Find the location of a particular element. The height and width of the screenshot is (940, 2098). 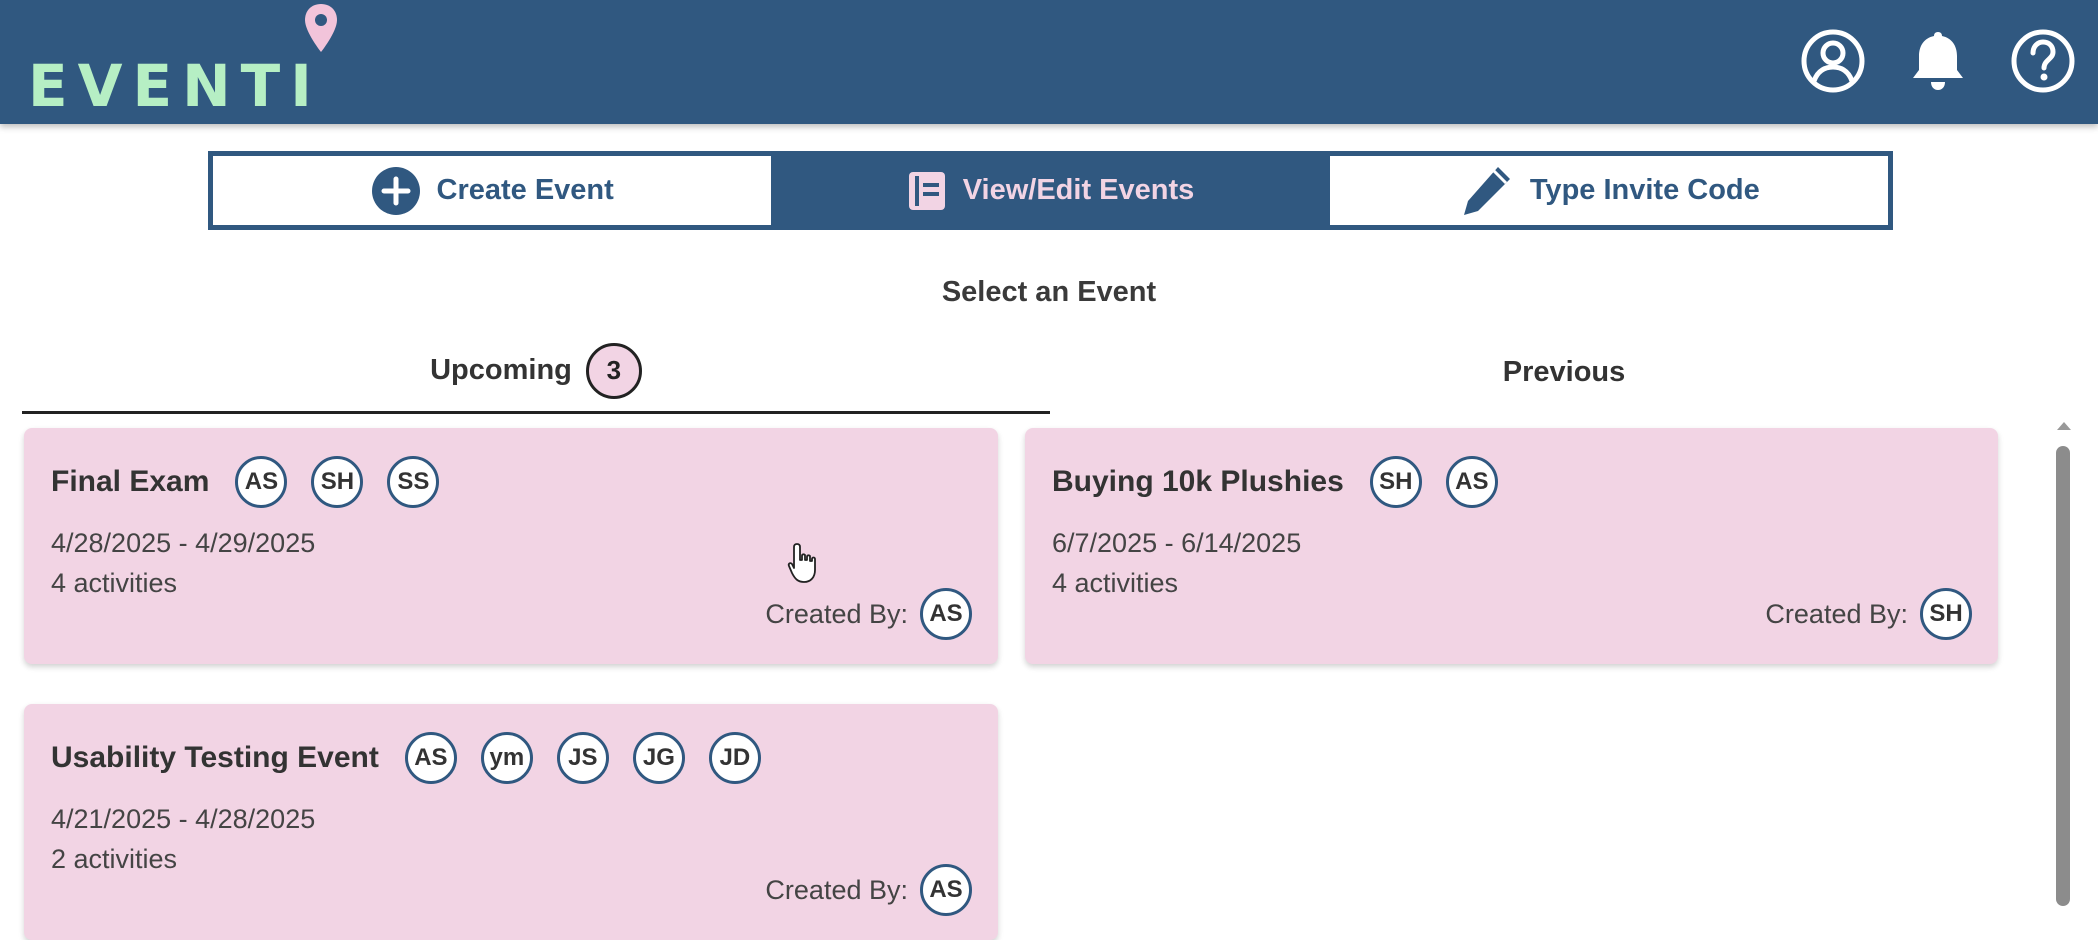

tab-previous: Previous is located at coordinates (1564, 372).